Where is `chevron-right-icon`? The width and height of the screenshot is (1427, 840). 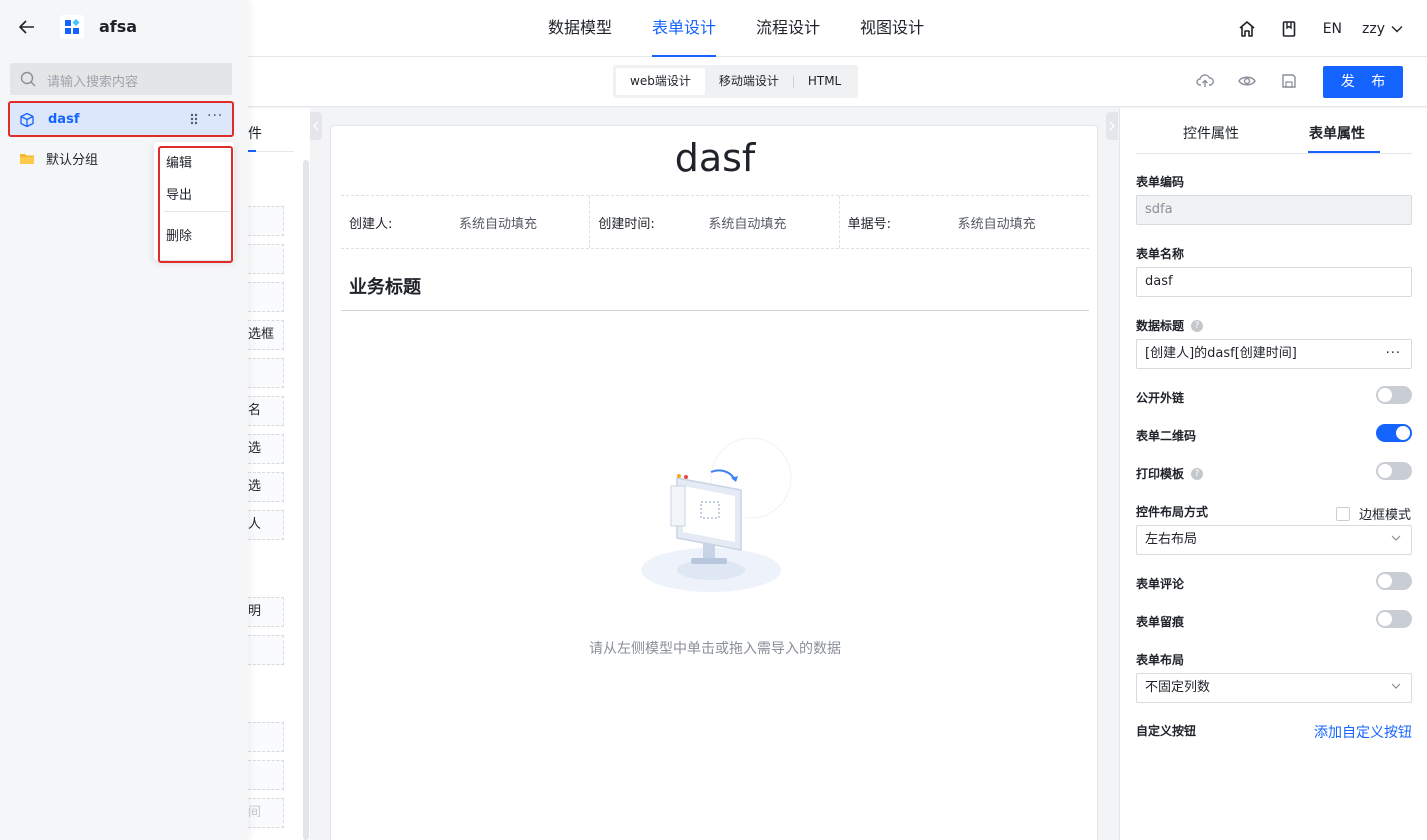 chevron-right-icon is located at coordinates (1112, 126).